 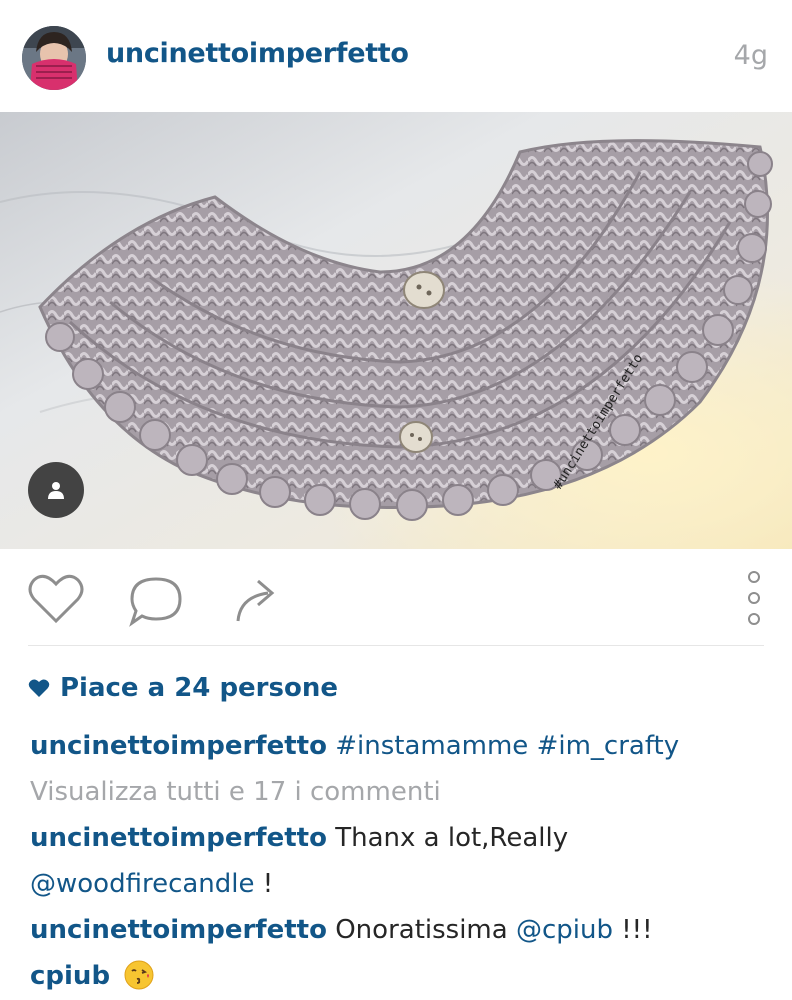 What do you see at coordinates (142, 884) in the screenshot?
I see `comment-mention: @woodfirecandle` at bounding box center [142, 884].